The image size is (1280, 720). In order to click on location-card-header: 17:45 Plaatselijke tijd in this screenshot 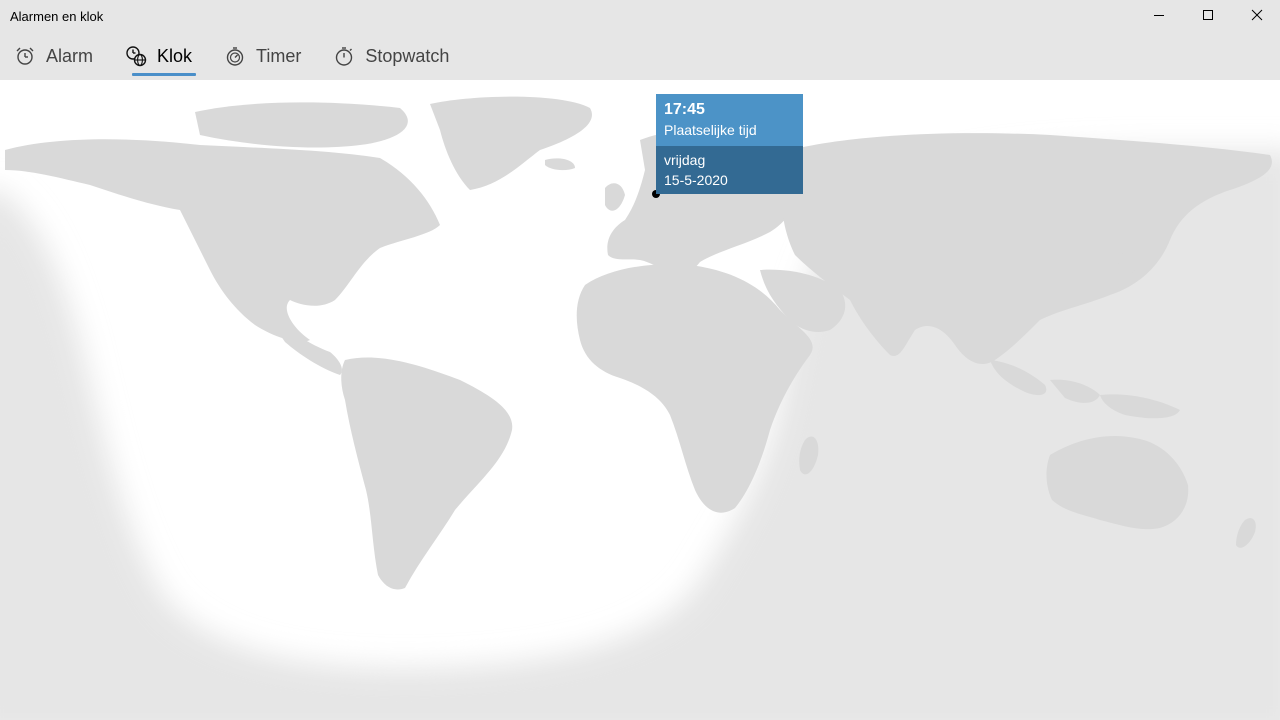, I will do `click(729, 120)`.